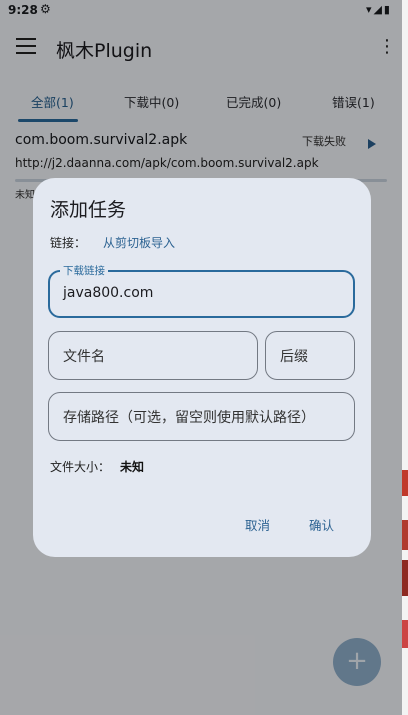 This screenshot has height=715, width=408. Describe the element at coordinates (321, 524) in the screenshot. I see `confirm-button: 确认` at that location.